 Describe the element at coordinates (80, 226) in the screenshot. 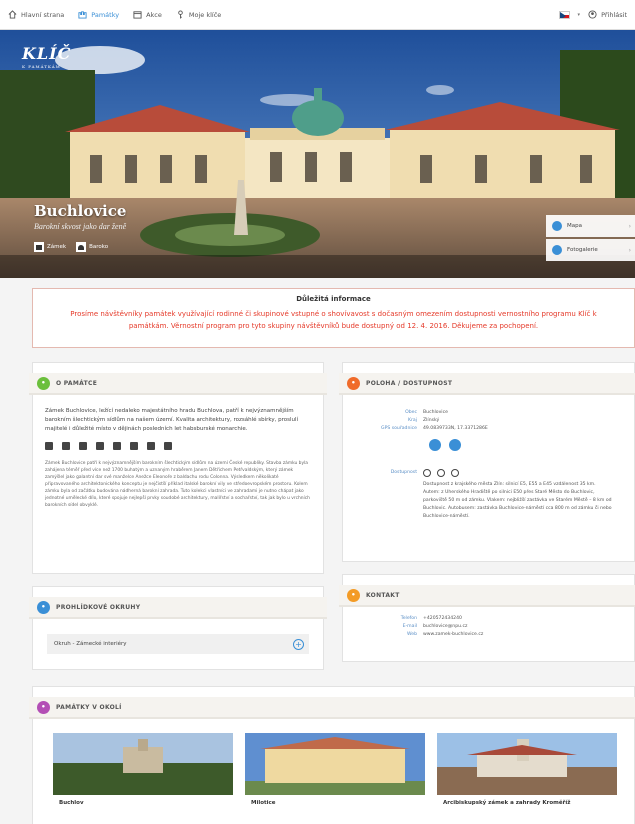

I see `monument-subtitle: Barokní skvost jako dar ženě` at that location.